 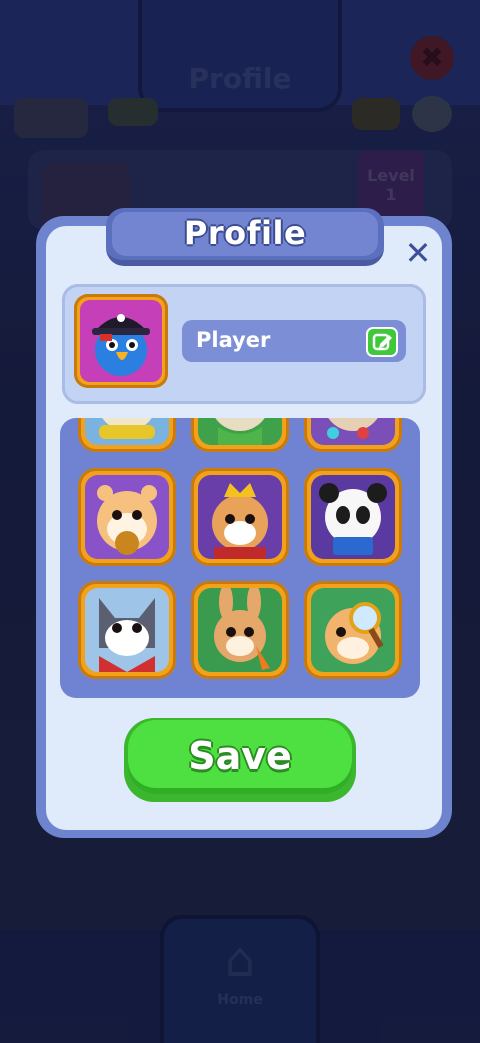 I want to click on save-button-label: Save, so click(x=240, y=756).